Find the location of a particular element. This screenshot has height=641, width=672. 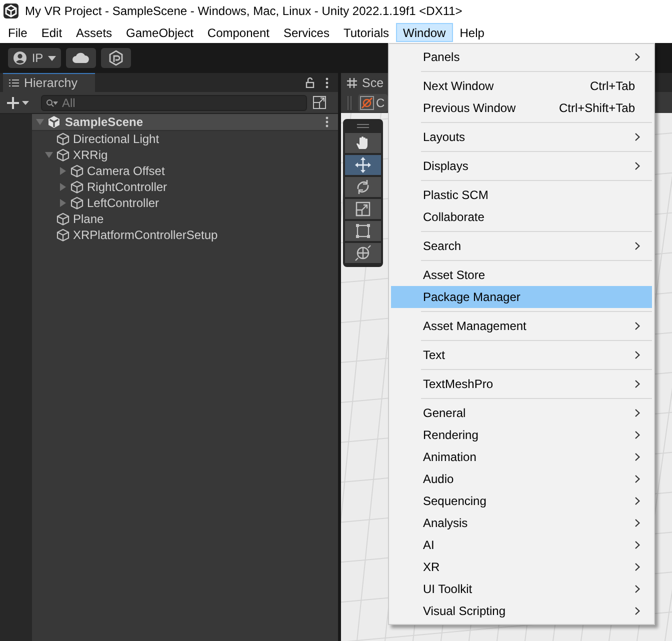

transform-tool-button is located at coordinates (363, 253).